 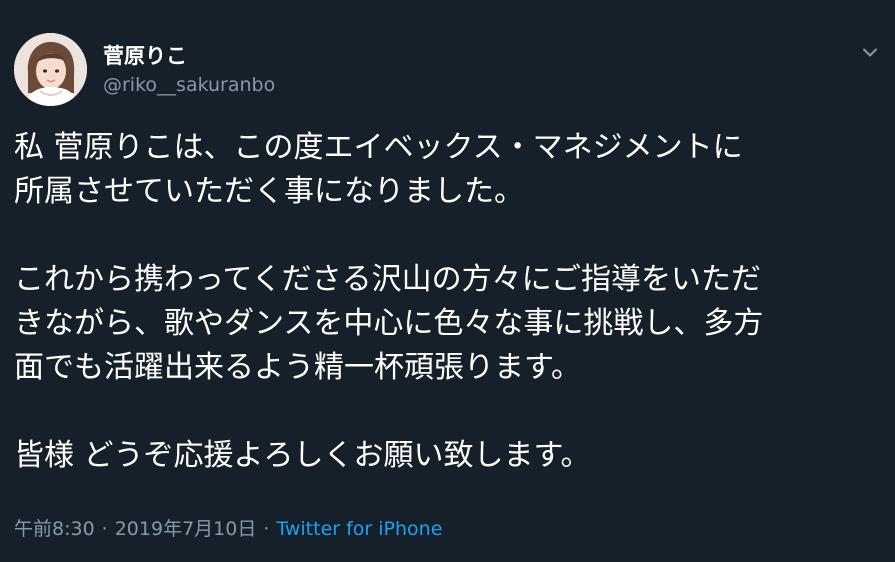 I want to click on avatar-image, so click(x=50, y=69).